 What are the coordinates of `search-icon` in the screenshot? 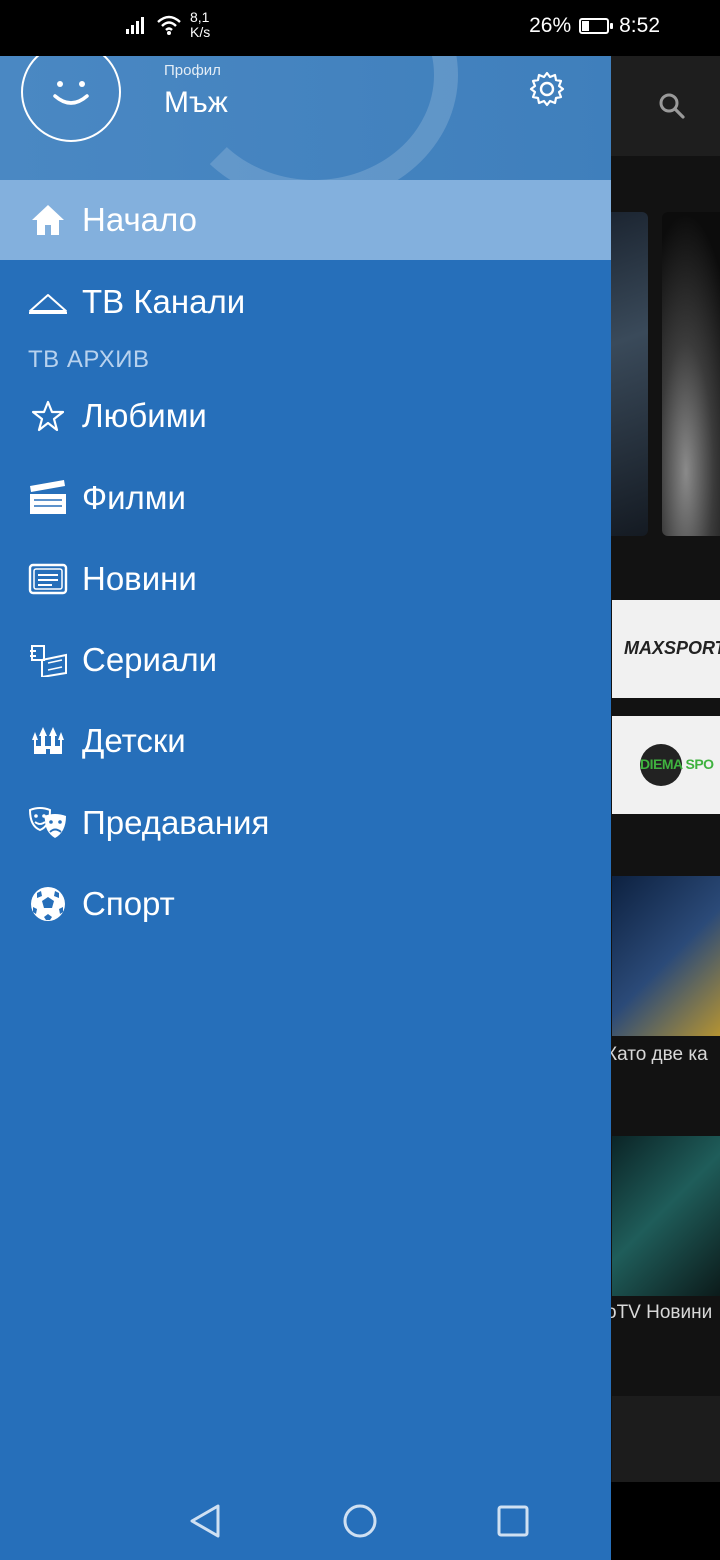 It's located at (672, 106).